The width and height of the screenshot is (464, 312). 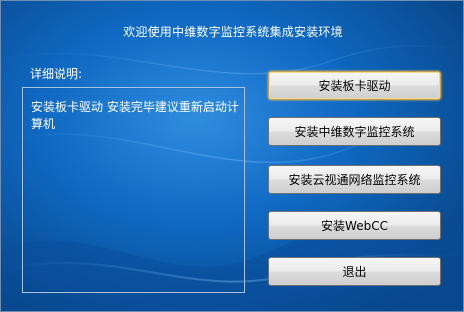 What do you see at coordinates (233, 32) in the screenshot?
I see `window-title: 欢迎使用中维数字监控系统集成安装环境` at bounding box center [233, 32].